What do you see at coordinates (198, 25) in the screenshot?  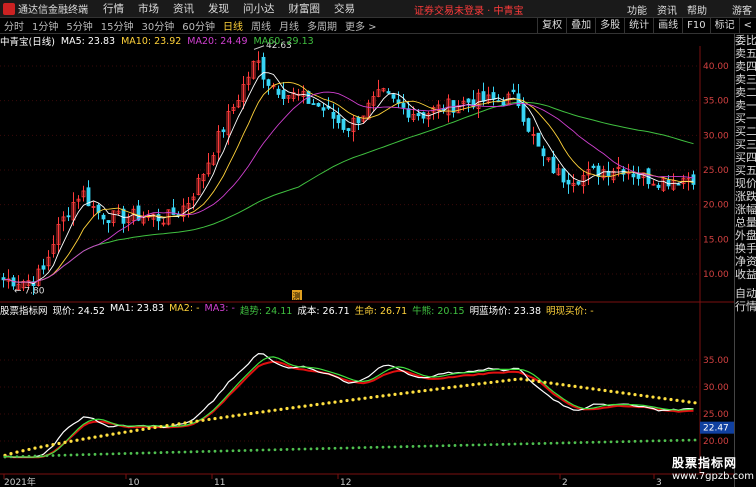 I see `period-60min: 60分钟` at bounding box center [198, 25].